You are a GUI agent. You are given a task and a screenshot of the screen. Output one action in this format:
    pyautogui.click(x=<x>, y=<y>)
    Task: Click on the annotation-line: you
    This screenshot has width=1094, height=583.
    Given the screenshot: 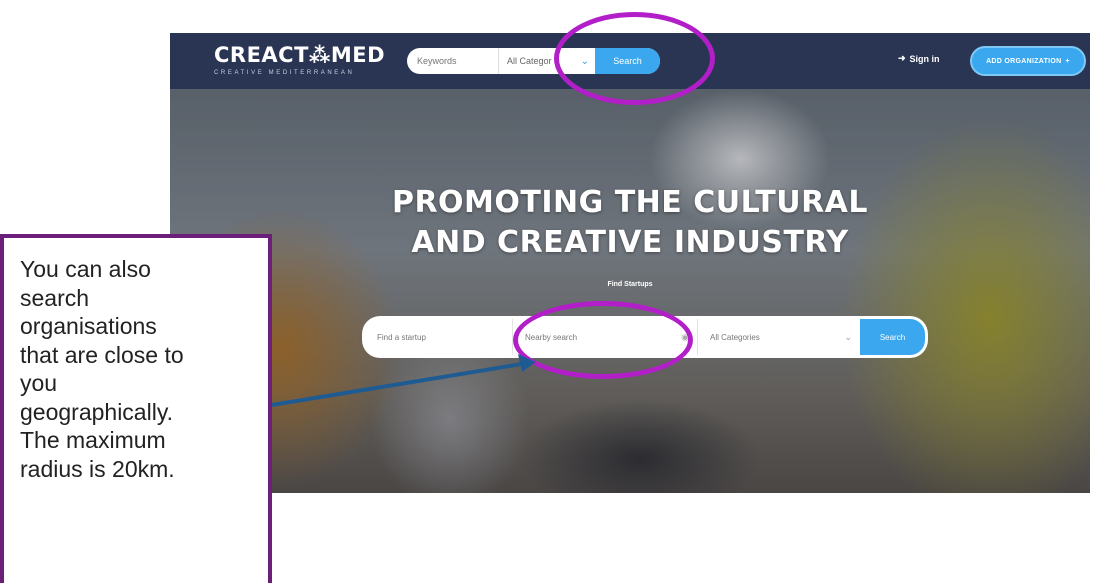 What is the action you would take?
    pyautogui.click(x=39, y=383)
    